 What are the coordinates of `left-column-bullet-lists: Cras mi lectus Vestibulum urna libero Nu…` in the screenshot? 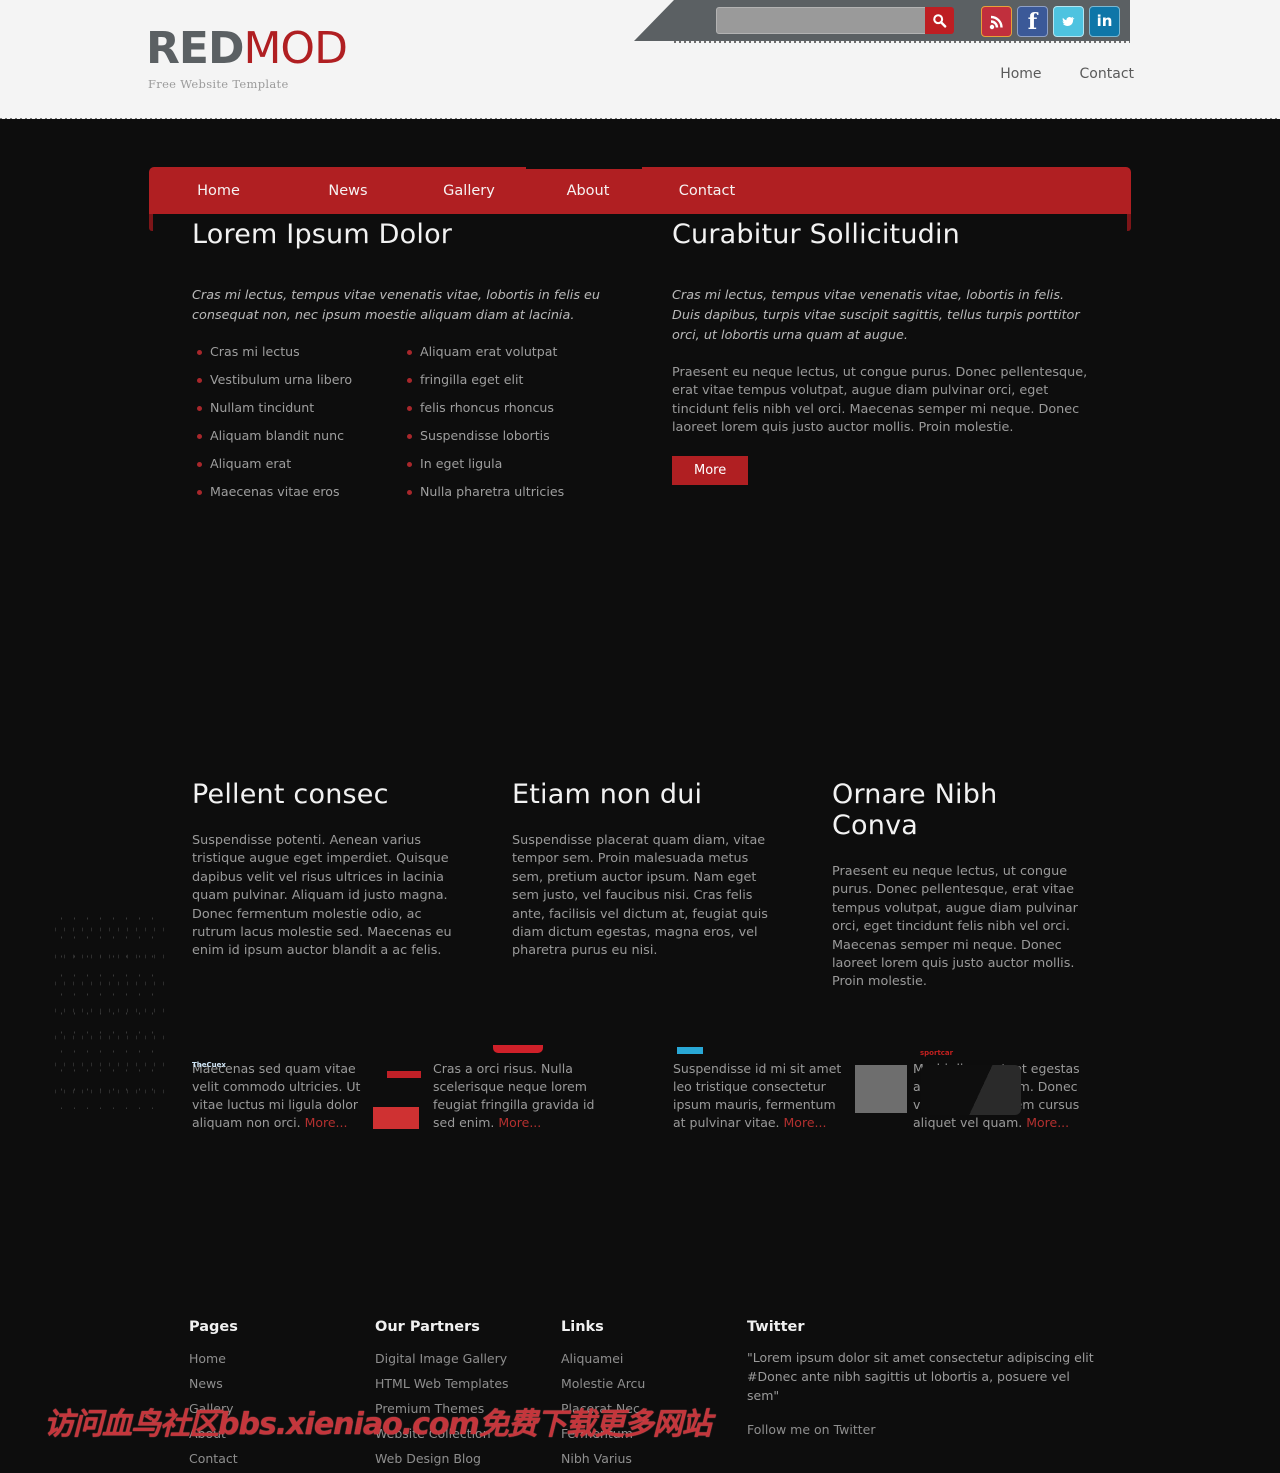 It's located at (402, 428).